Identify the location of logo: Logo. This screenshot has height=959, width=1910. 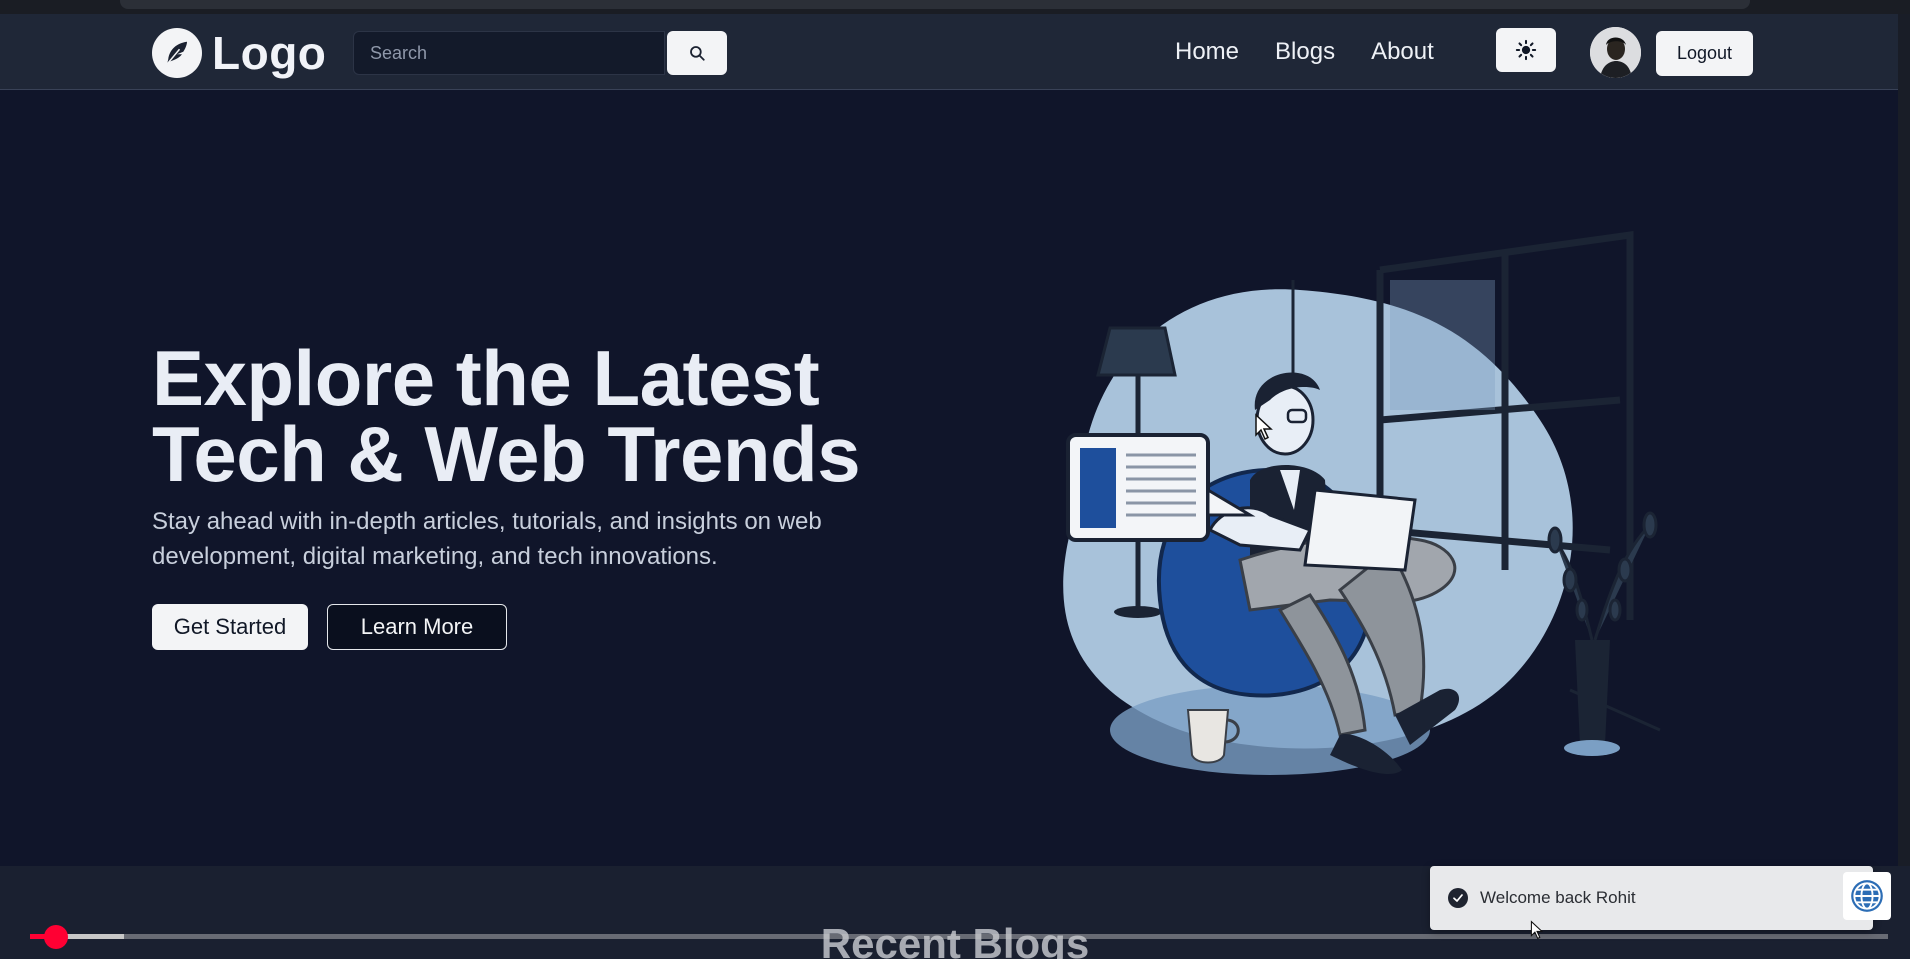
(239, 53).